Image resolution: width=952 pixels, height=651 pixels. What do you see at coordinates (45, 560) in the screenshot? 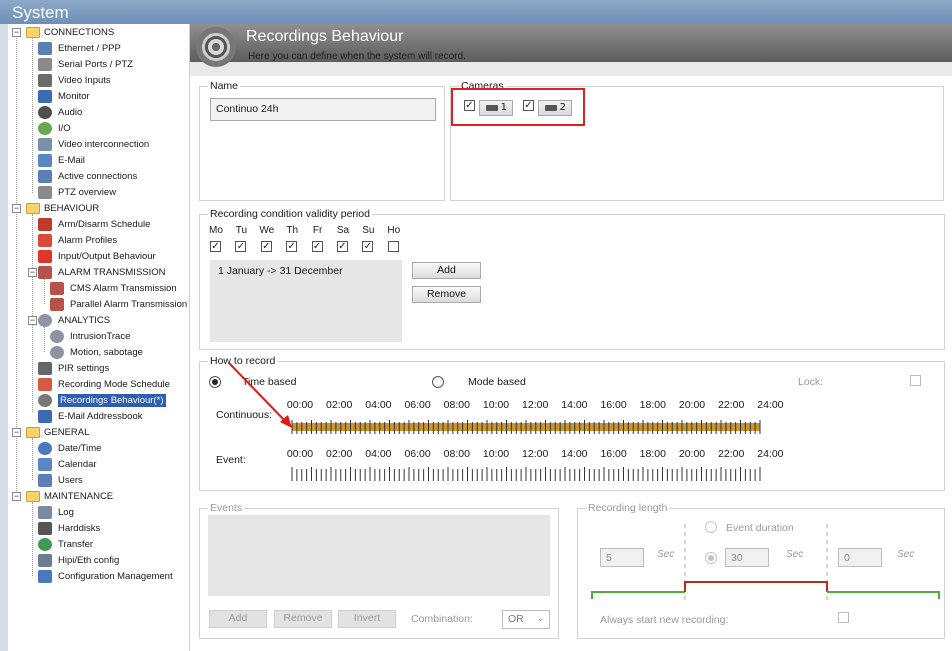
I see `network-config-icon` at bounding box center [45, 560].